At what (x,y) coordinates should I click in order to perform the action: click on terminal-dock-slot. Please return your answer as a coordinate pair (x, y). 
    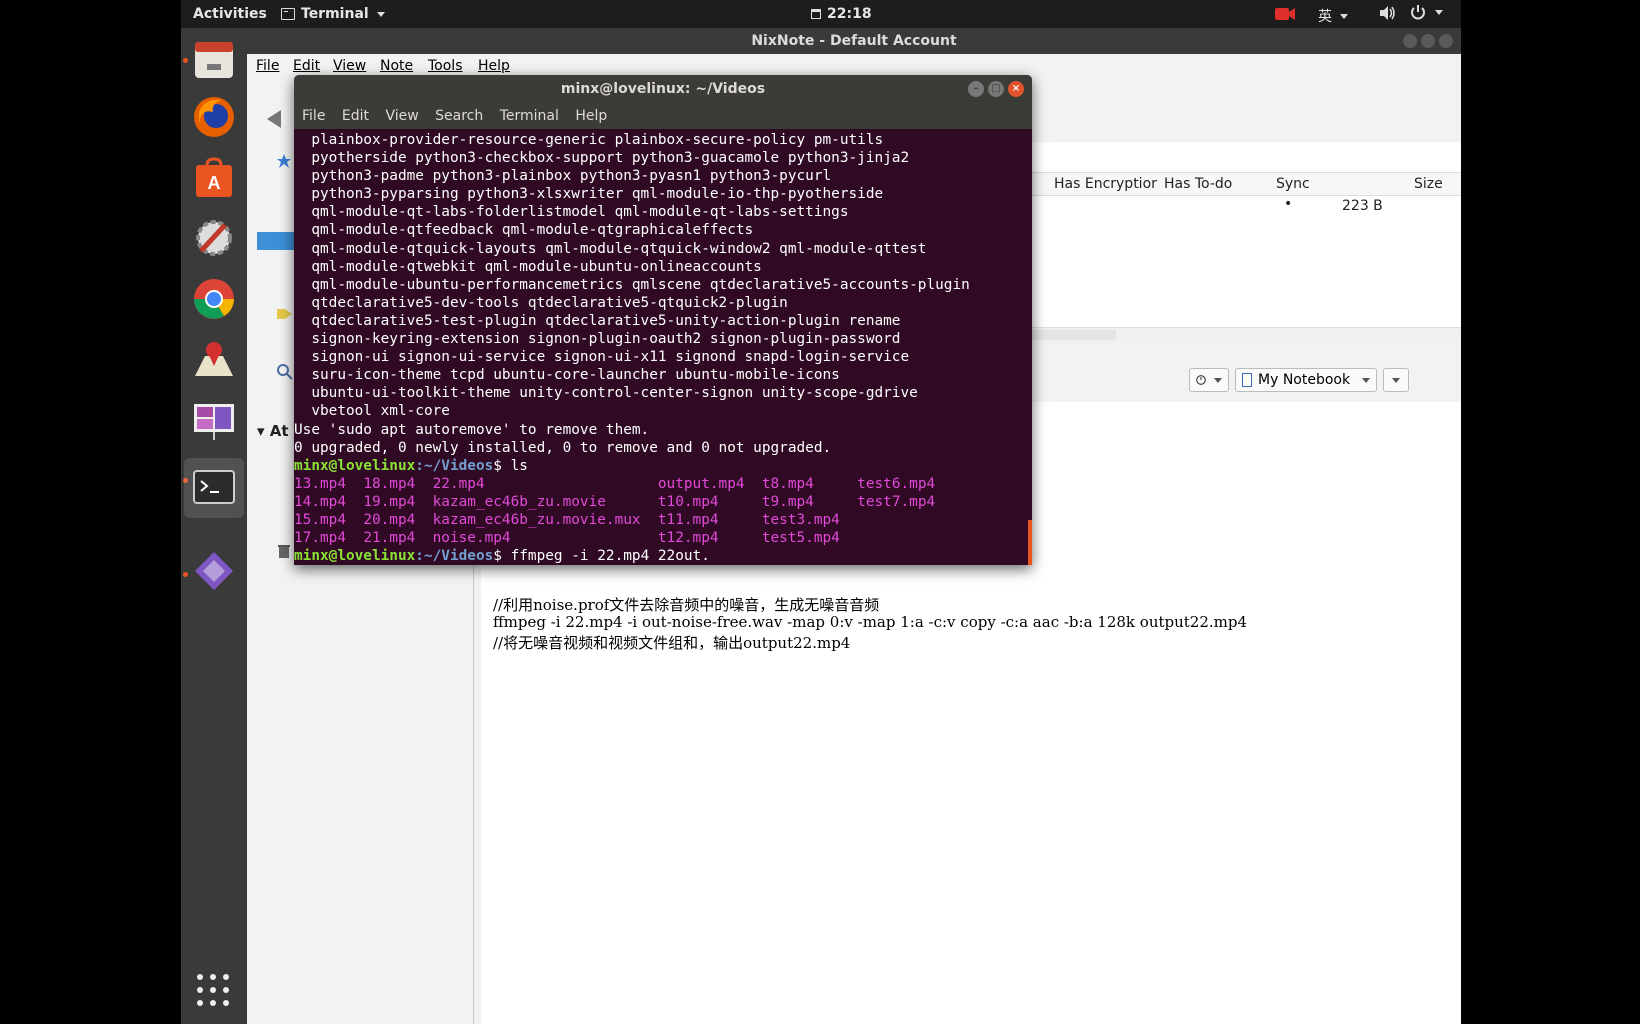
    Looking at the image, I should click on (214, 488).